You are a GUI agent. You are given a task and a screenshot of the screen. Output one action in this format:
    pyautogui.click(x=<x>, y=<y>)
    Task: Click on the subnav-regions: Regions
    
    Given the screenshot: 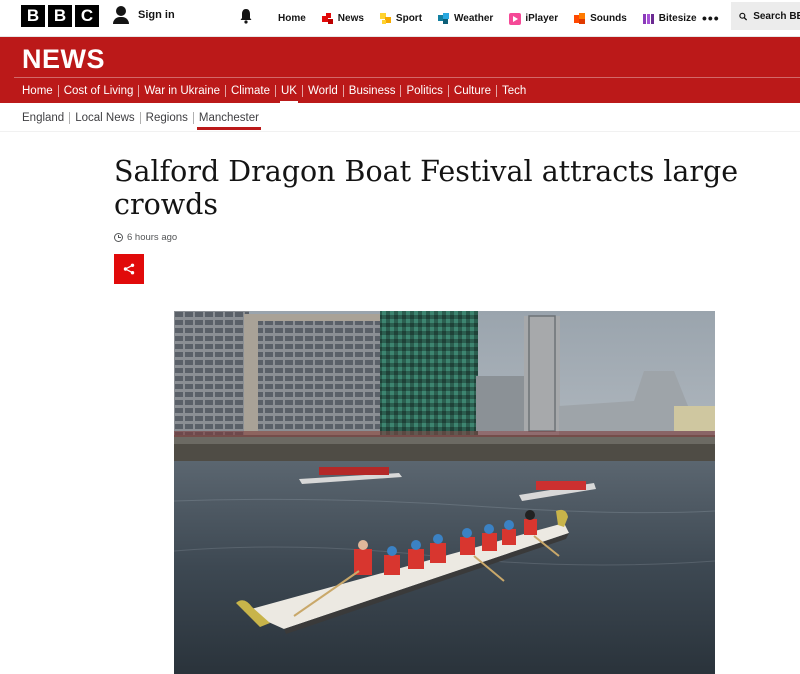 What is the action you would take?
    pyautogui.click(x=167, y=118)
    